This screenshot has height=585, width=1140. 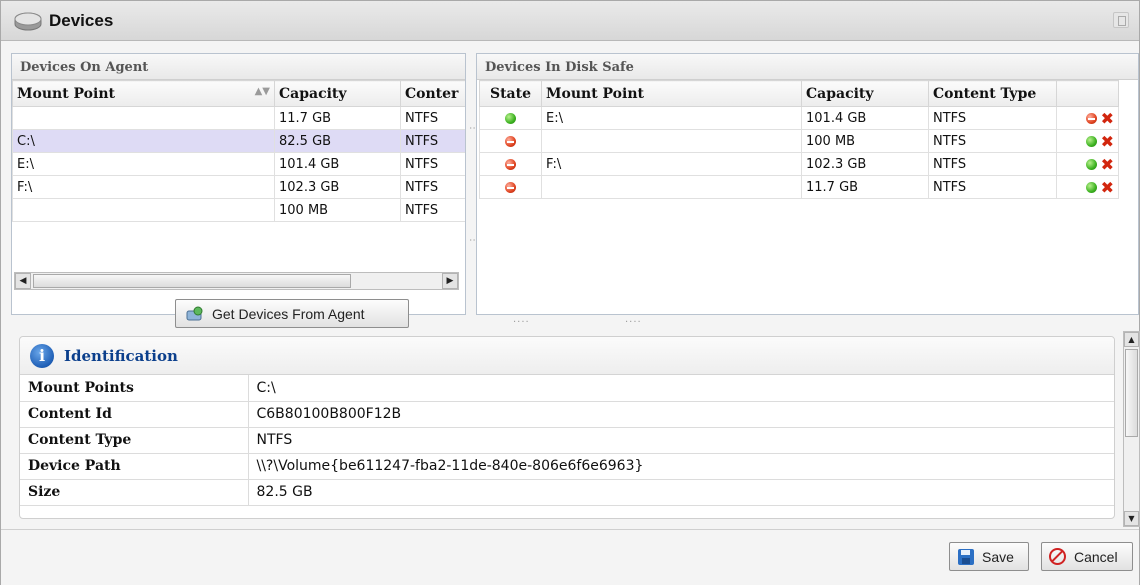 I want to click on cell-mount: C:\, so click(x=143, y=141).